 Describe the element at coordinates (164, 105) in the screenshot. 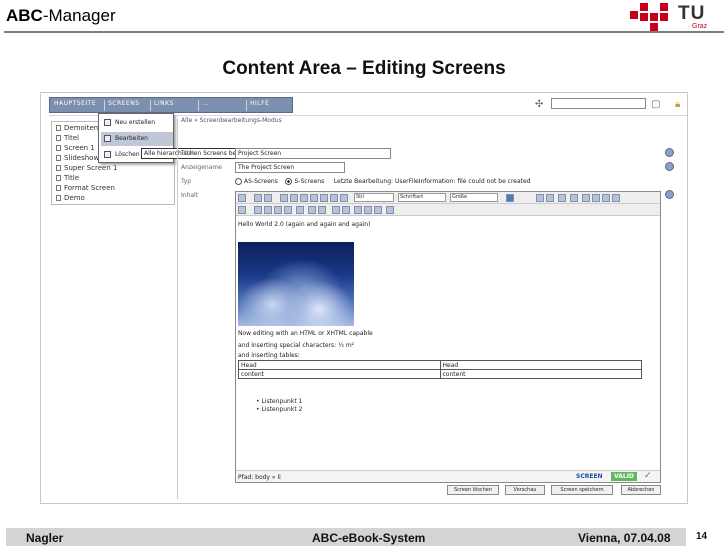

I see `menu-item-links: LINKS` at that location.